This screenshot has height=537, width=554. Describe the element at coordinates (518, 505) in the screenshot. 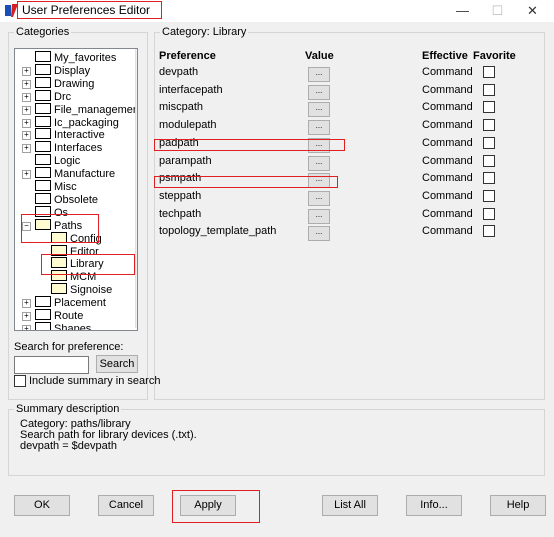

I see `help-button: Help` at that location.